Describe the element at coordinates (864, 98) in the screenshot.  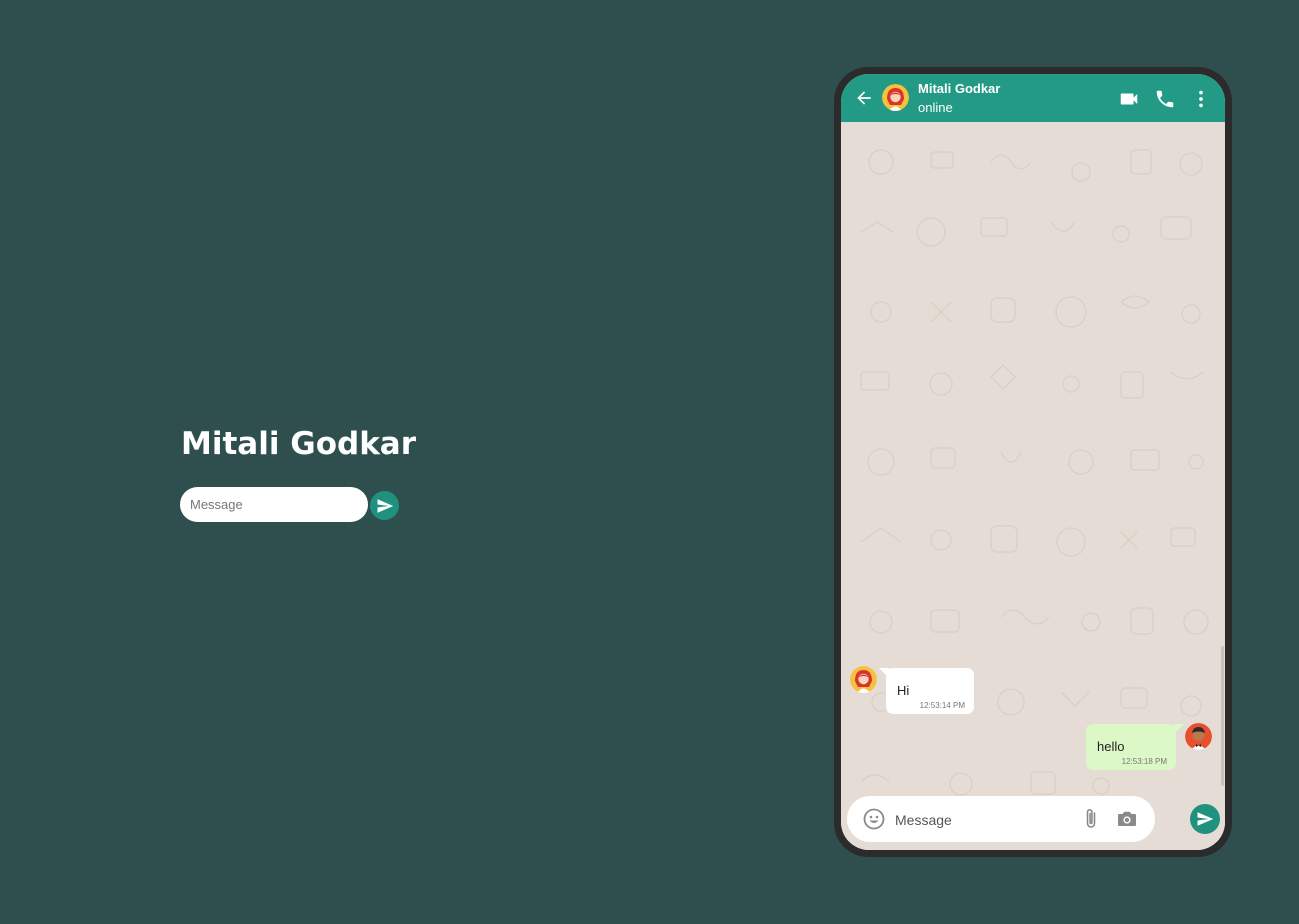
I see `arrow-left-icon` at that location.